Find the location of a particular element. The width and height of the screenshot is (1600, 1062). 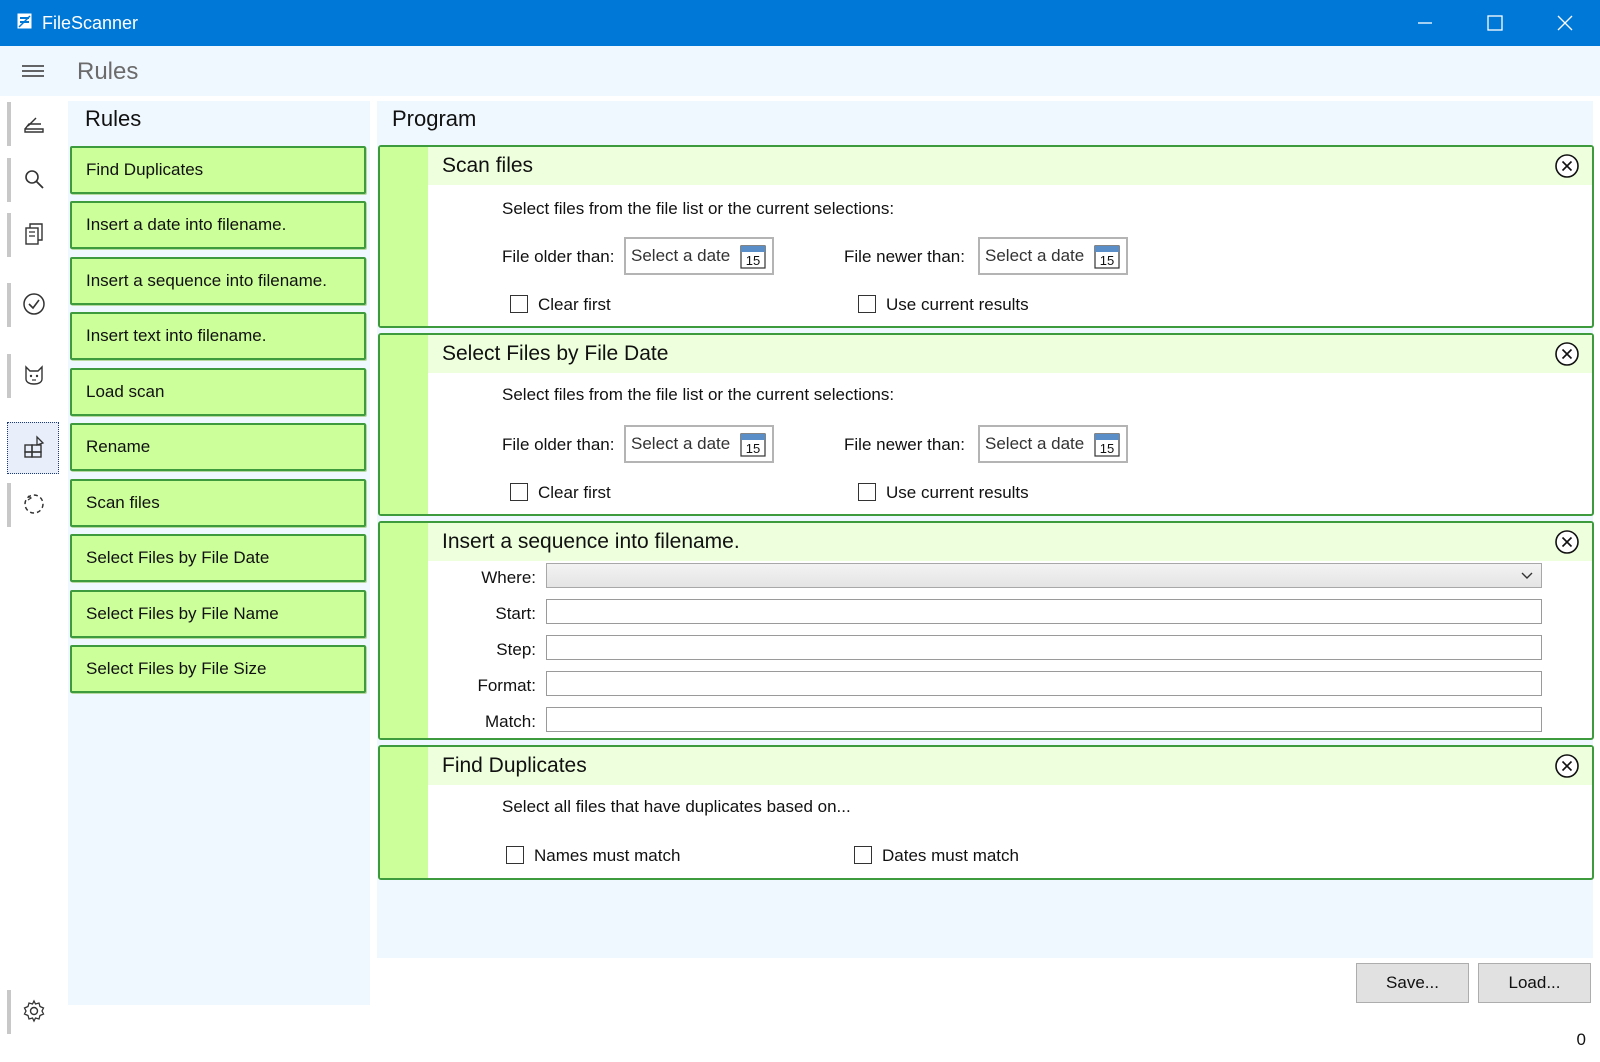

rule-button-select-by-name: Select Files by File Name is located at coordinates (218, 614).